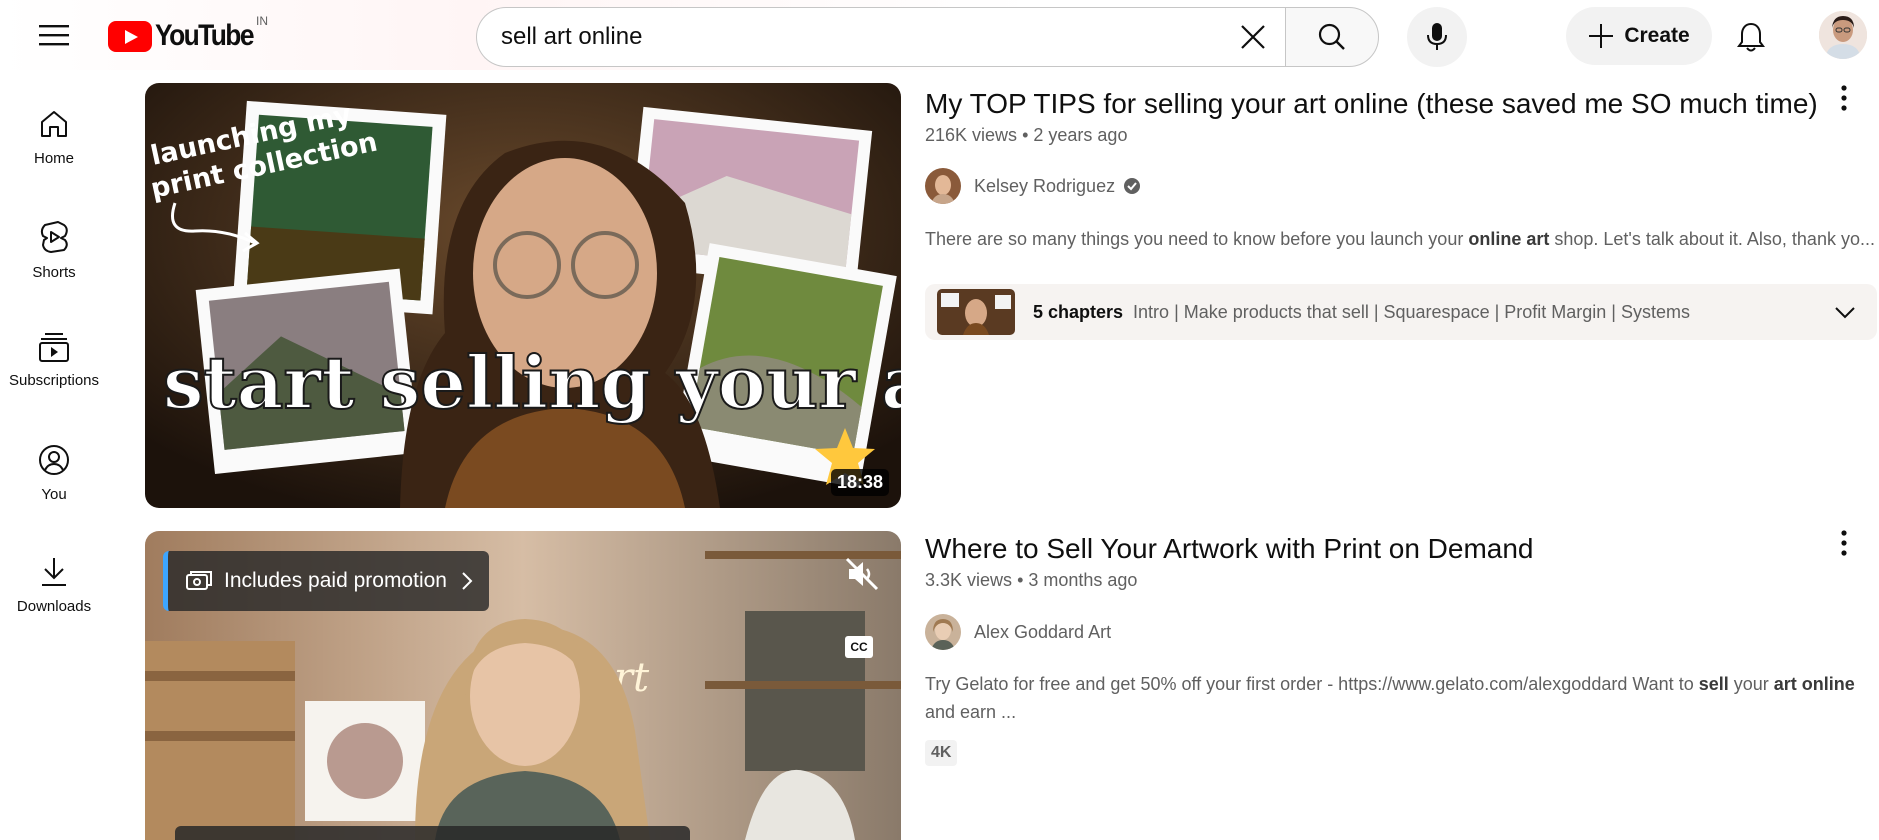  What do you see at coordinates (1845, 312) in the screenshot?
I see `chevron-down-icon` at bounding box center [1845, 312].